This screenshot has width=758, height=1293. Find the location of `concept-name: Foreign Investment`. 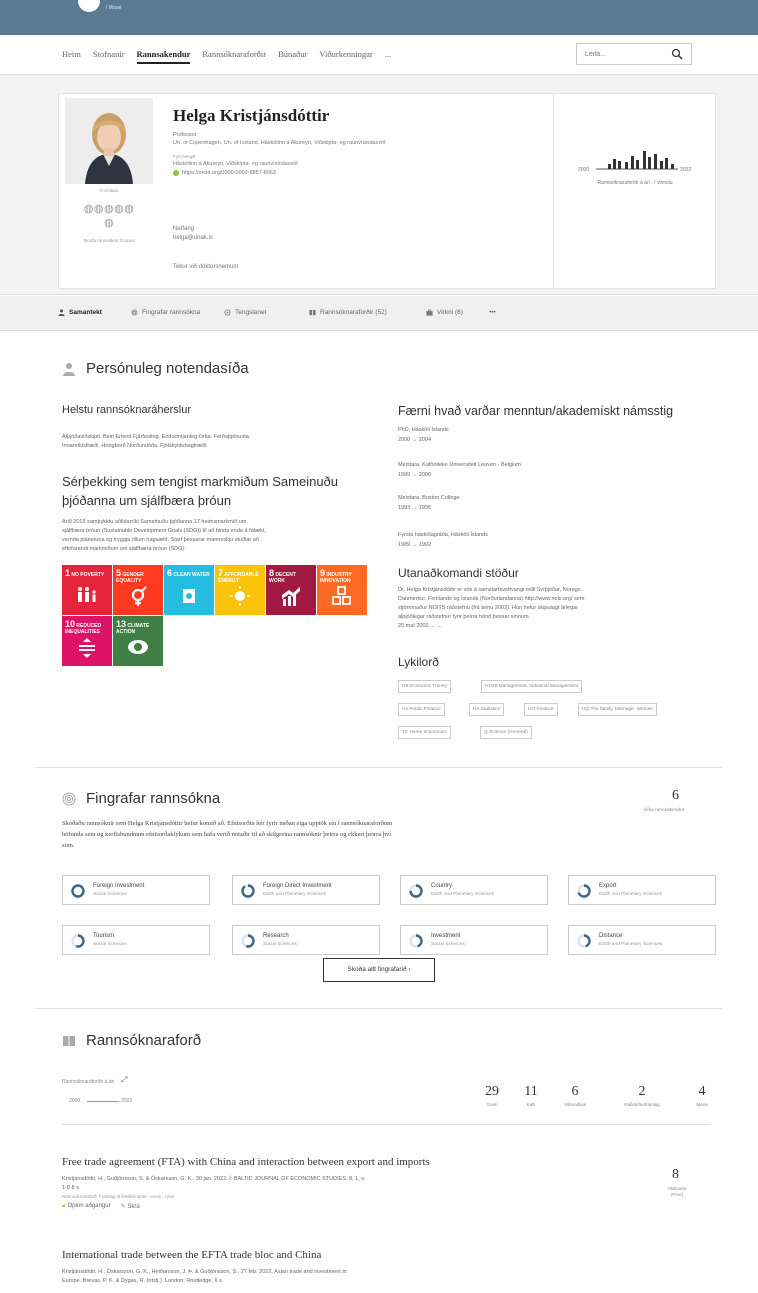

concept-name: Foreign Investment is located at coordinates (119, 886).